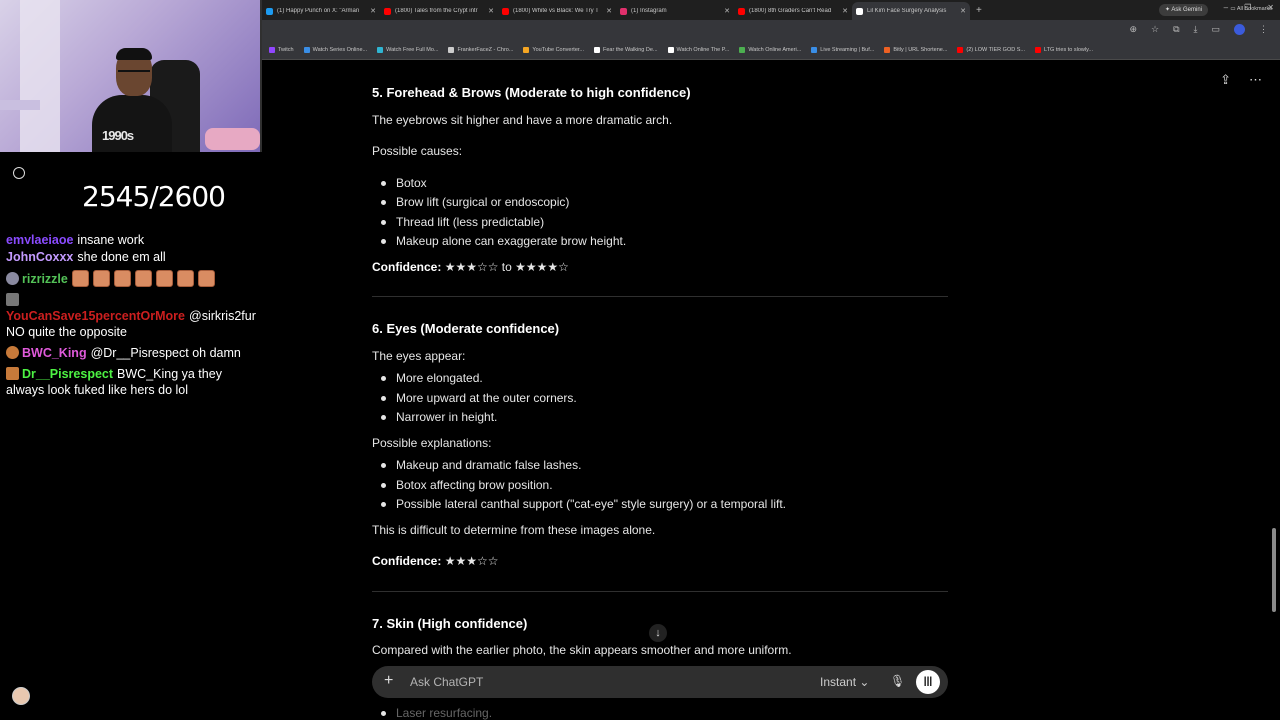  What do you see at coordinates (1133, 29) in the screenshot?
I see `zoom-icon: ⊕` at bounding box center [1133, 29].